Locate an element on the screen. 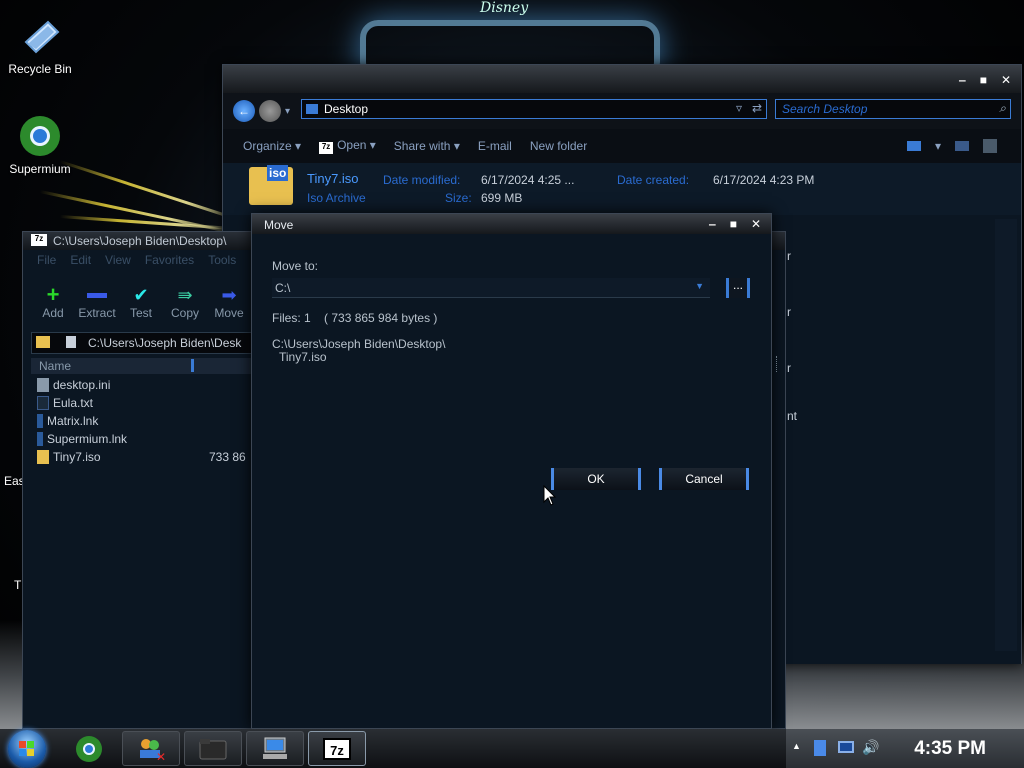  resize-grip is located at coordinates (777, 364).